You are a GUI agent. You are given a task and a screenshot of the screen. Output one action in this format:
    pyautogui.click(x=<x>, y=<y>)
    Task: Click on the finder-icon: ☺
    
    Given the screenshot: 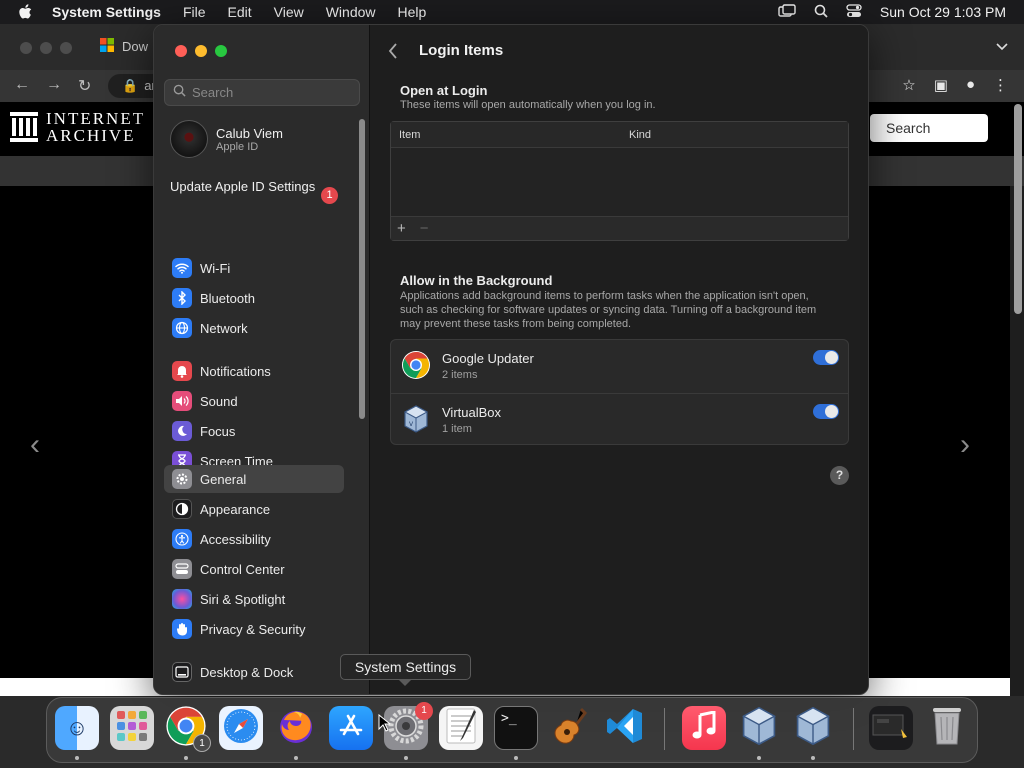 What is the action you would take?
    pyautogui.click(x=77, y=727)
    